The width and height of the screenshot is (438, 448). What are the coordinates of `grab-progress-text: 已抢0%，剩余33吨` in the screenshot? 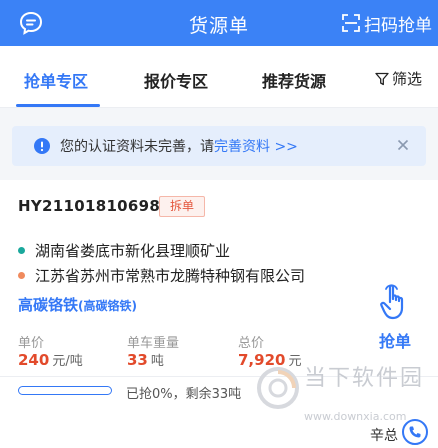 It's located at (184, 394).